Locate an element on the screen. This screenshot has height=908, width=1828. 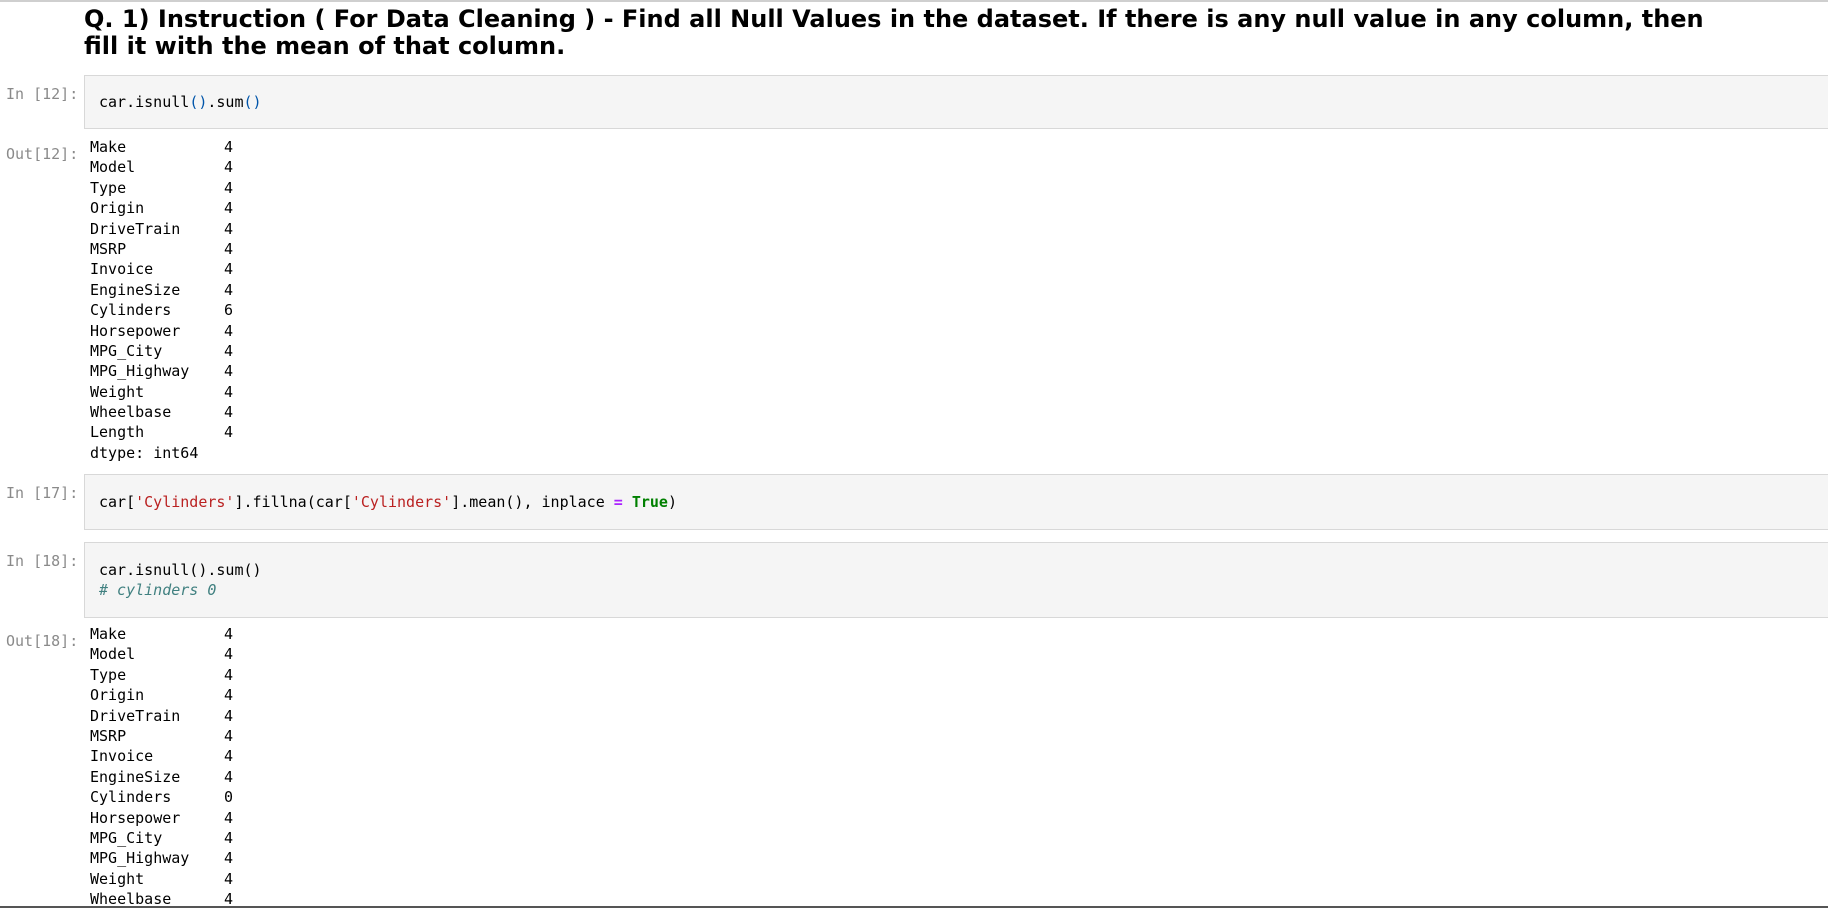
input-prompt-18: In [18]: is located at coordinates (42, 561).